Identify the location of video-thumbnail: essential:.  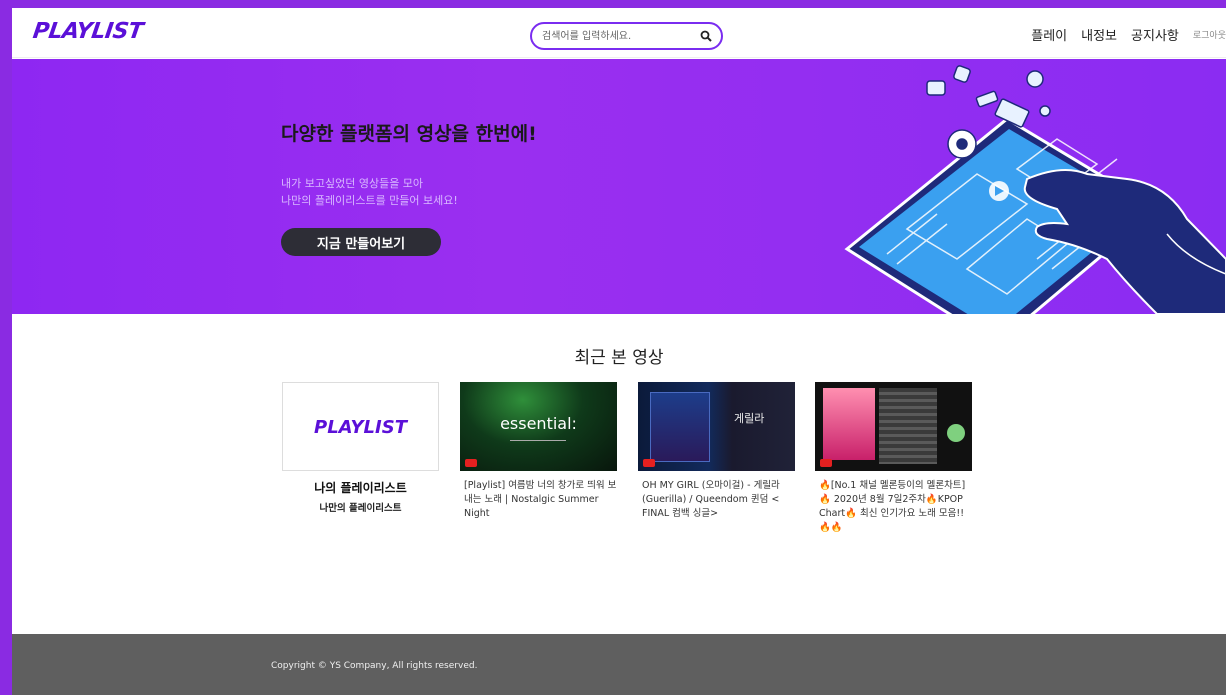
(538, 426).